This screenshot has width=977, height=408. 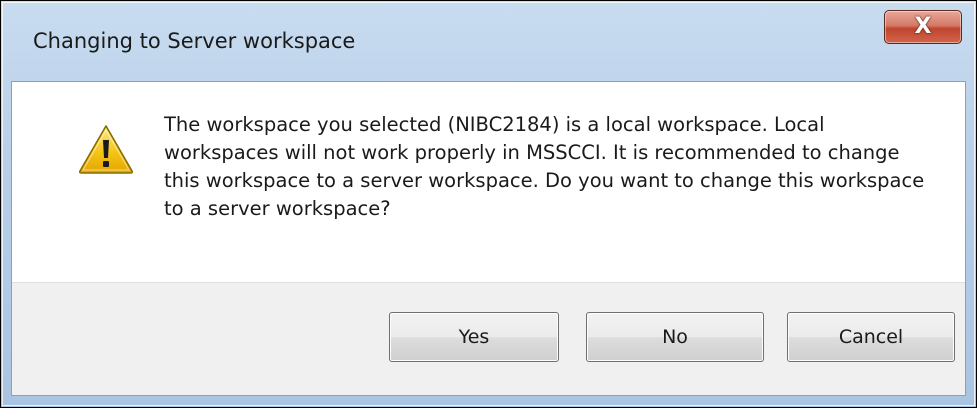 What do you see at coordinates (474, 337) in the screenshot?
I see `yes-button: Yes` at bounding box center [474, 337].